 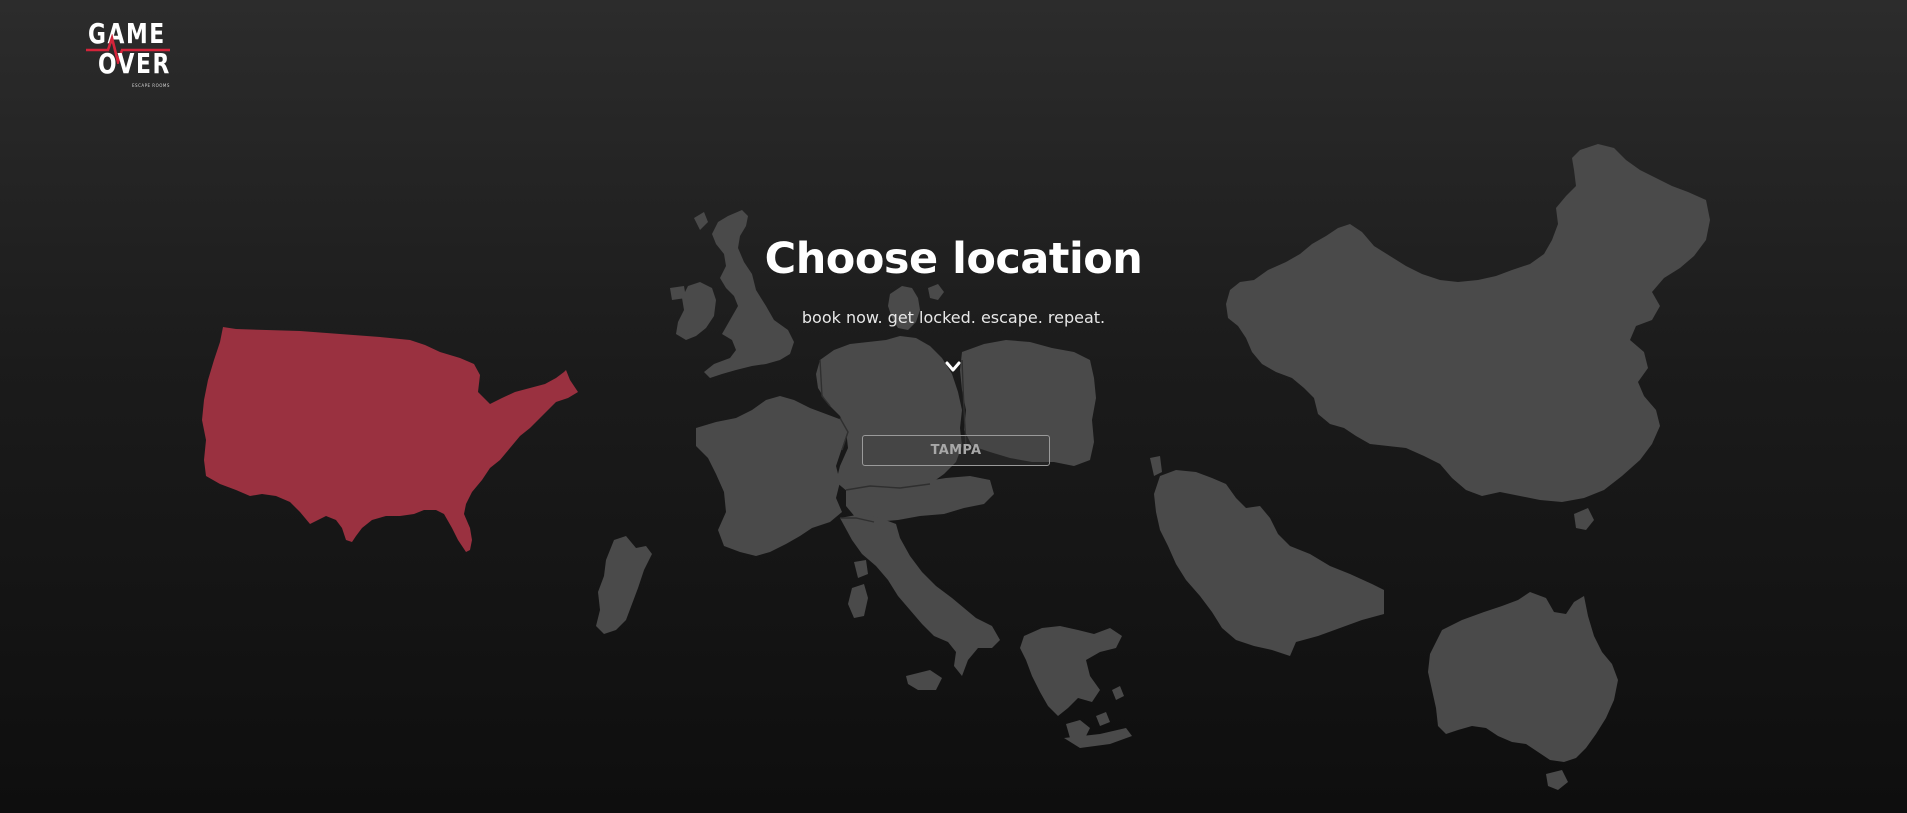 What do you see at coordinates (953, 259) in the screenshot?
I see `page-title: Choose location` at bounding box center [953, 259].